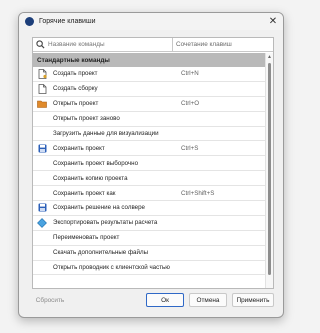 This screenshot has width=320, height=333. What do you see at coordinates (149, 208) in the screenshot?
I see `command-row: Сохранить решение на солвере` at bounding box center [149, 208].